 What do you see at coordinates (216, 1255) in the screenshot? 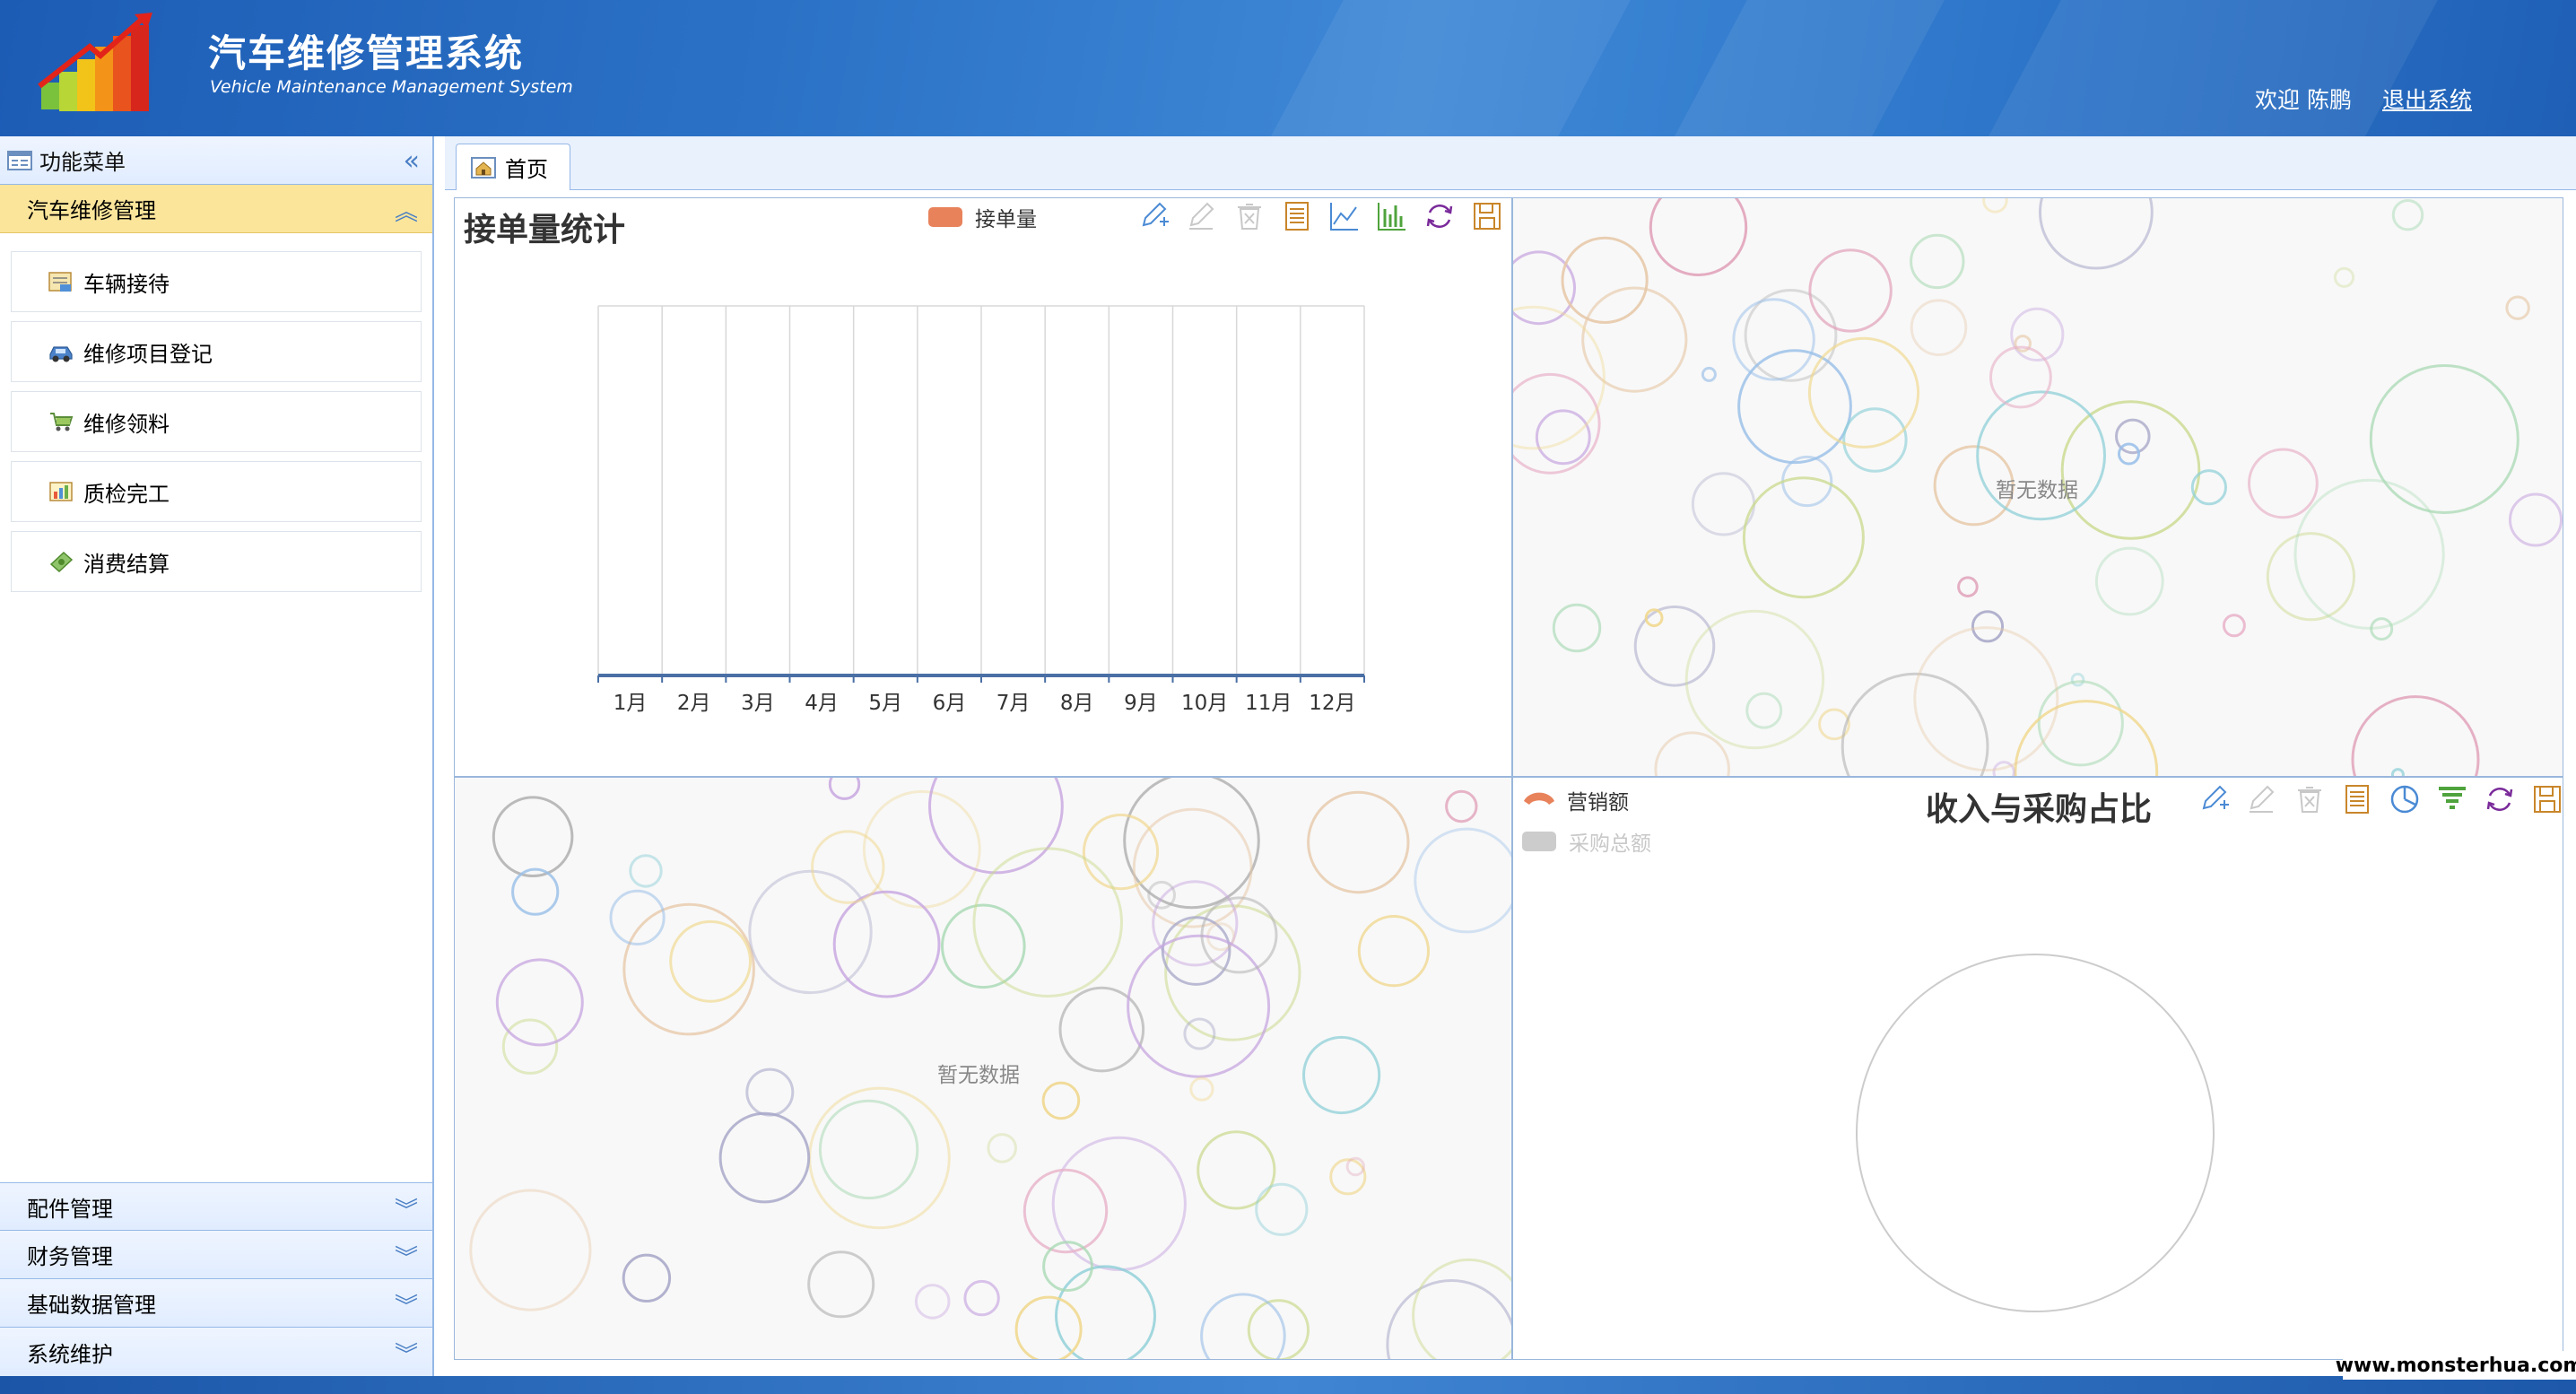
I see `accordion-finance: 财务管理 ︾` at bounding box center [216, 1255].